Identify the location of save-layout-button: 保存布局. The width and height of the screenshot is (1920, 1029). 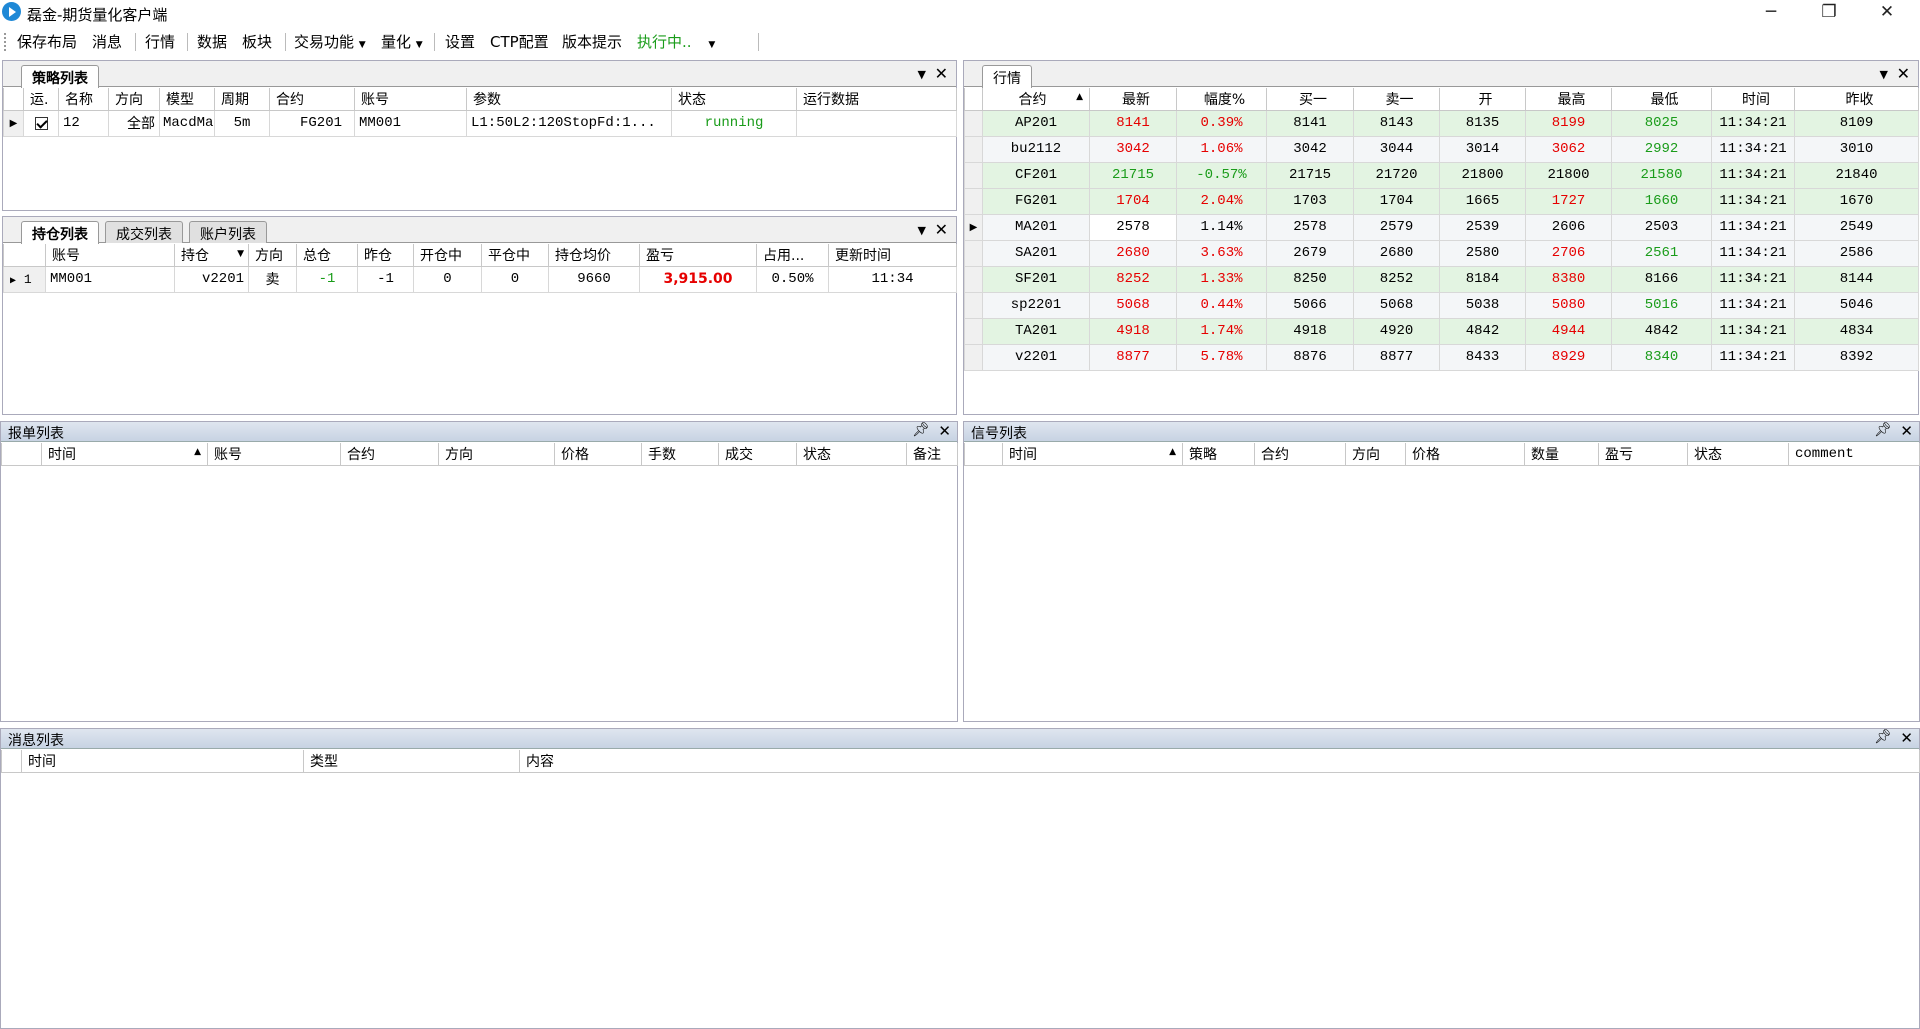
(47, 41).